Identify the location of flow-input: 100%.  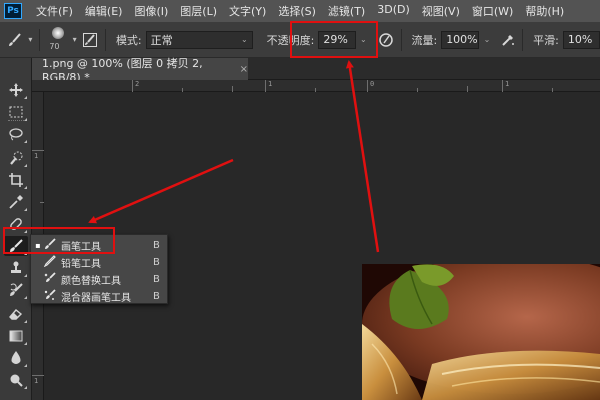
(460, 39).